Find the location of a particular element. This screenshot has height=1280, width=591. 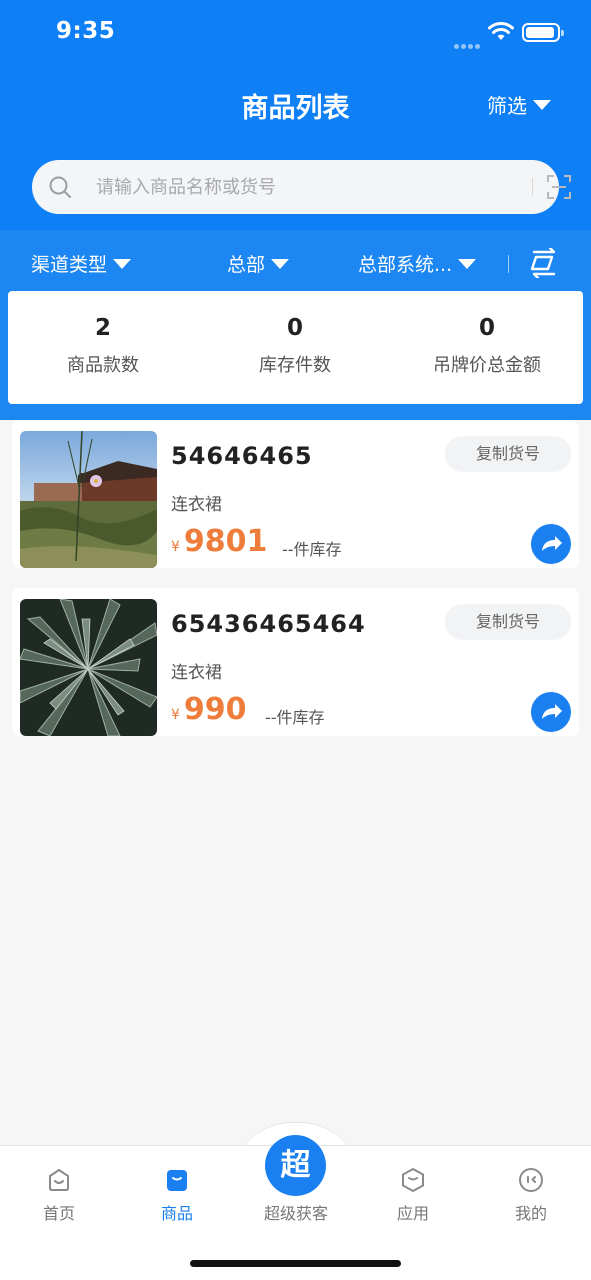

stats-panel: 2 商品款数 0 库存件数 0 吊牌价总金额 is located at coordinates (295, 347).